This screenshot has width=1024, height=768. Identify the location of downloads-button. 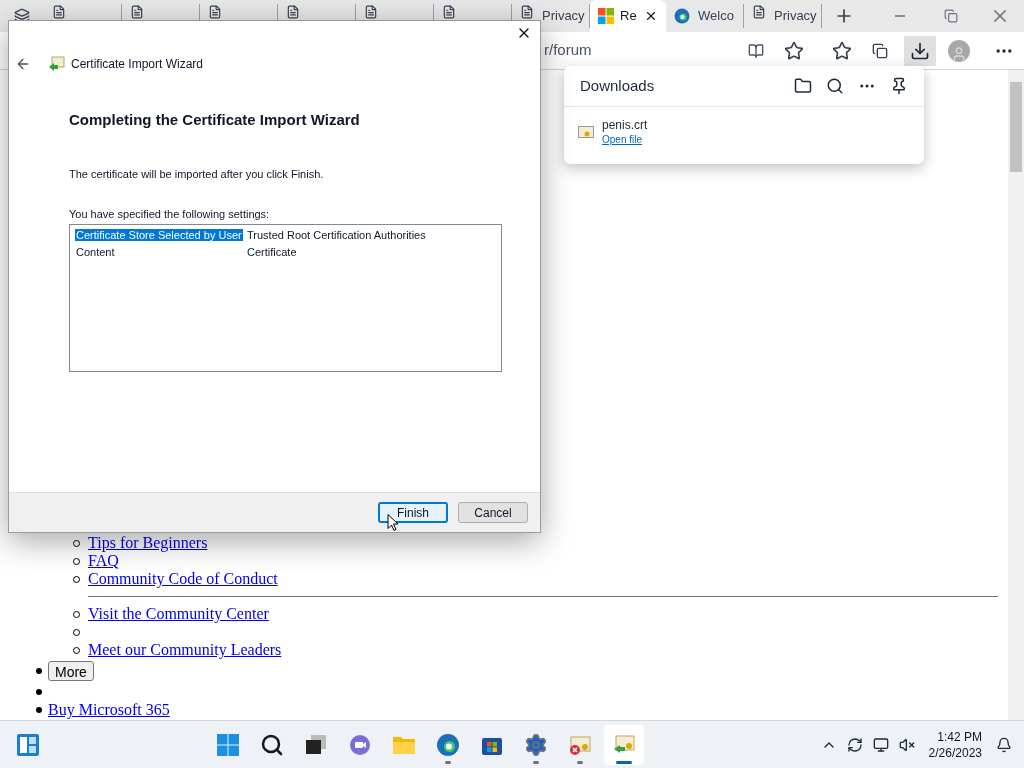
(920, 50).